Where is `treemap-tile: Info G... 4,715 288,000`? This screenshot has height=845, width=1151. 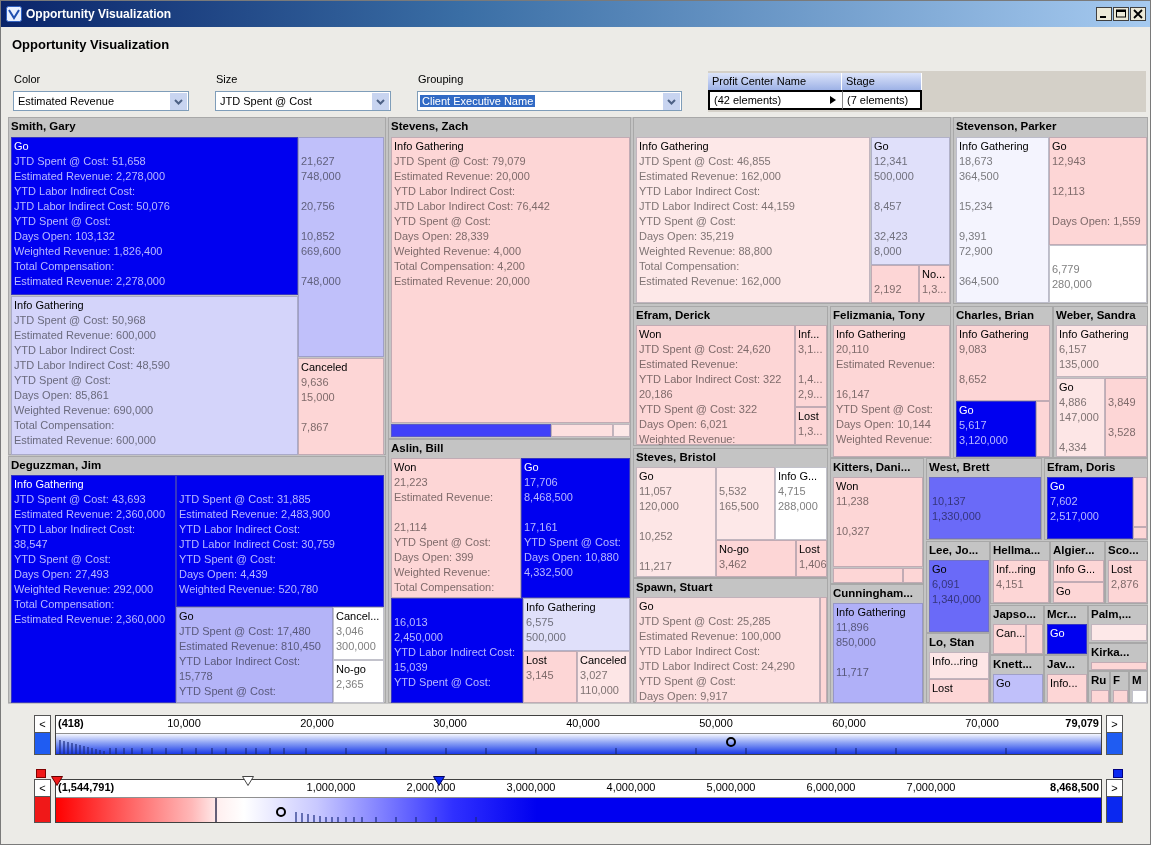 treemap-tile: Info G... 4,715 288,000 is located at coordinates (801, 503).